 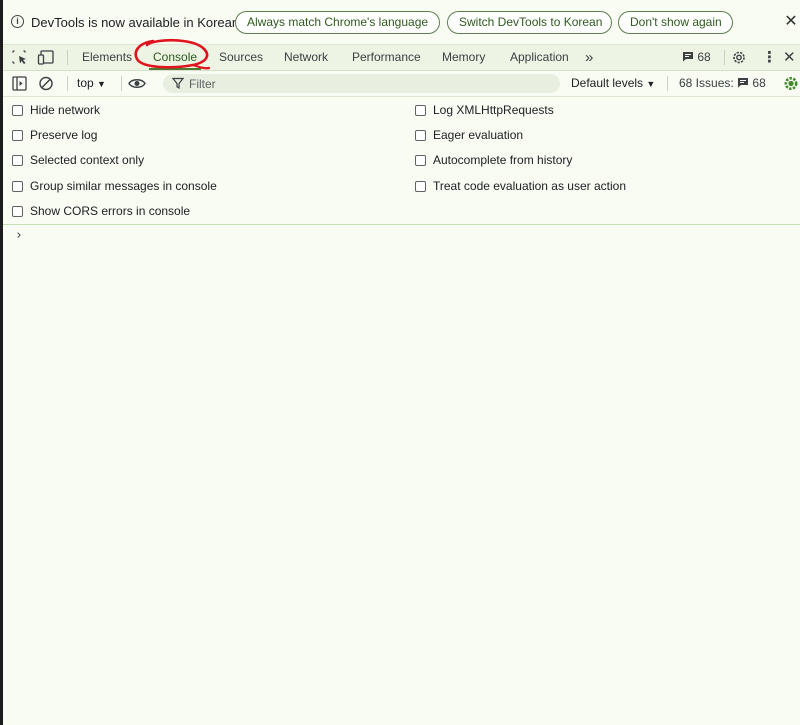 What do you see at coordinates (85, 83) in the screenshot?
I see `context-value: top` at bounding box center [85, 83].